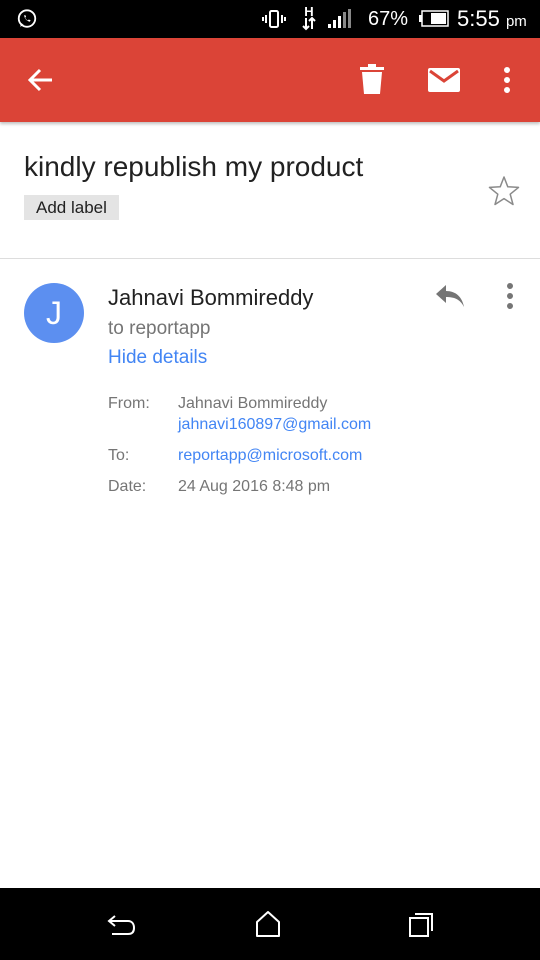 This screenshot has height=960, width=540. I want to click on avatar: J, so click(54, 313).